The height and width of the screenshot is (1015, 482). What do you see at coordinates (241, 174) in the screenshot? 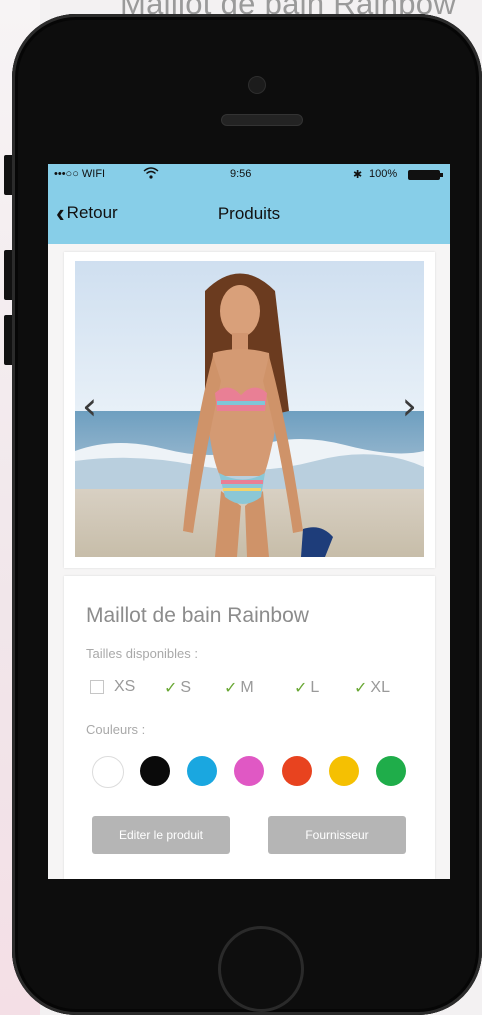
I see `status-time: 9:56` at bounding box center [241, 174].